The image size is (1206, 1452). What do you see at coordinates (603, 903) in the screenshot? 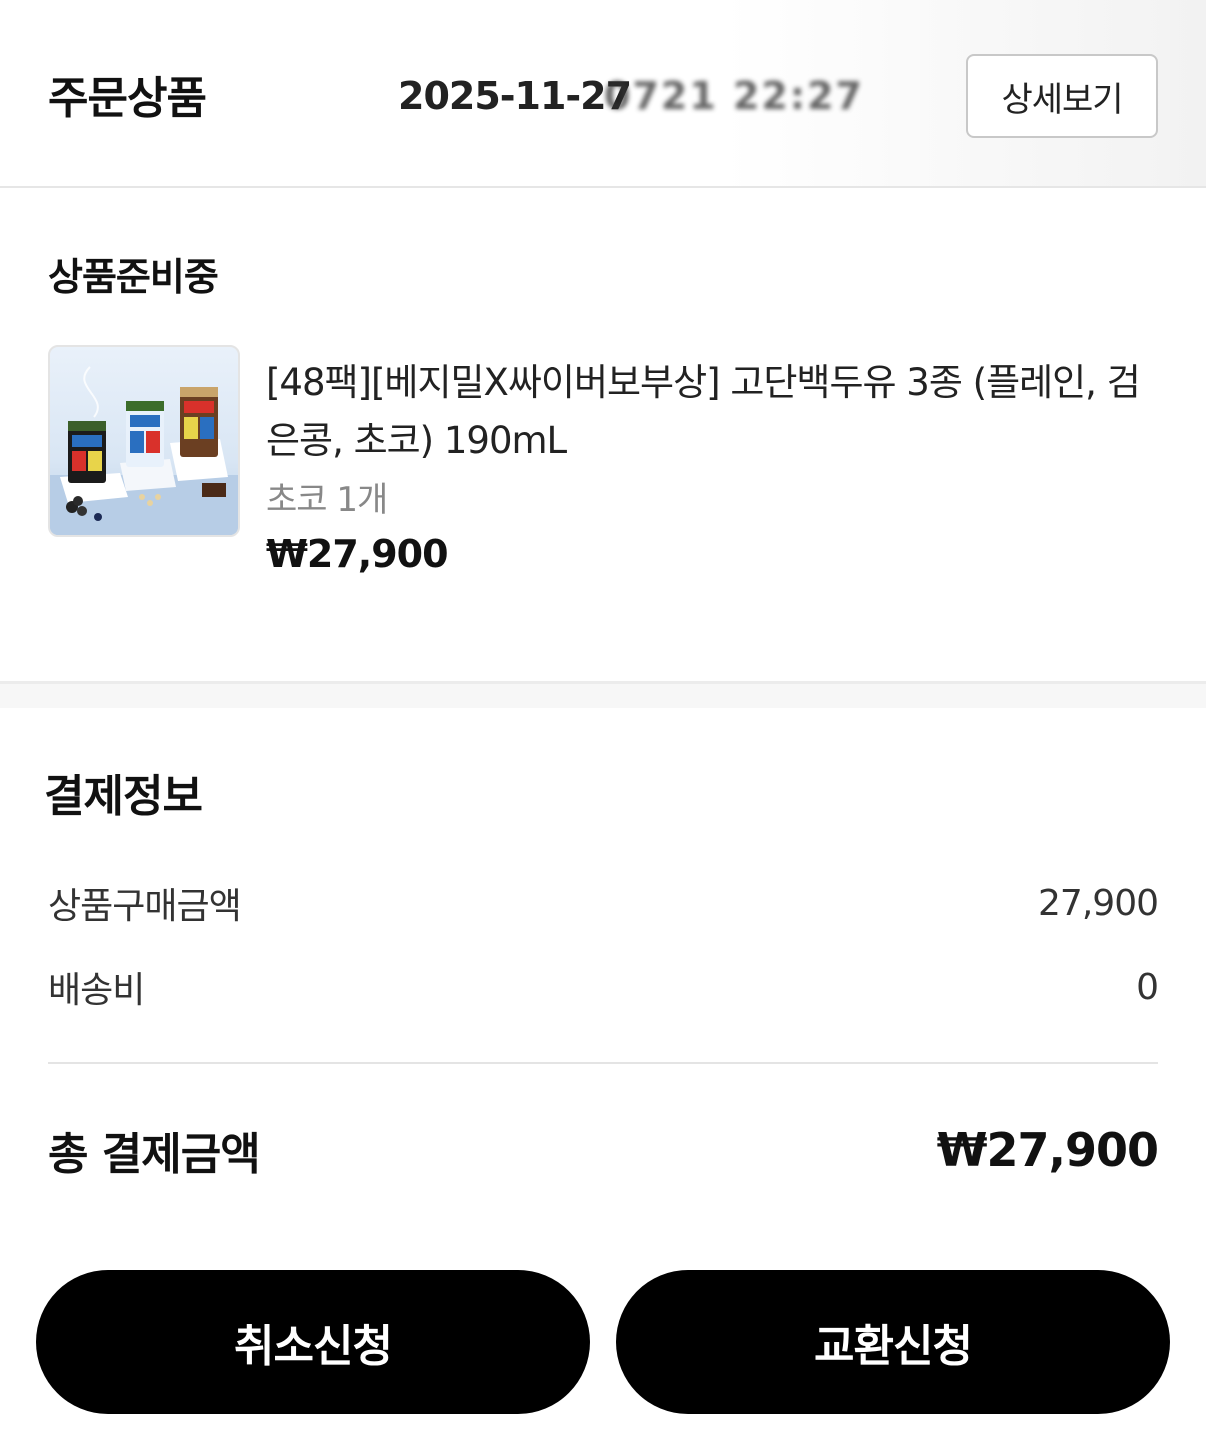
I see `subtotal-row: 상품구매금액 27,900` at bounding box center [603, 903].